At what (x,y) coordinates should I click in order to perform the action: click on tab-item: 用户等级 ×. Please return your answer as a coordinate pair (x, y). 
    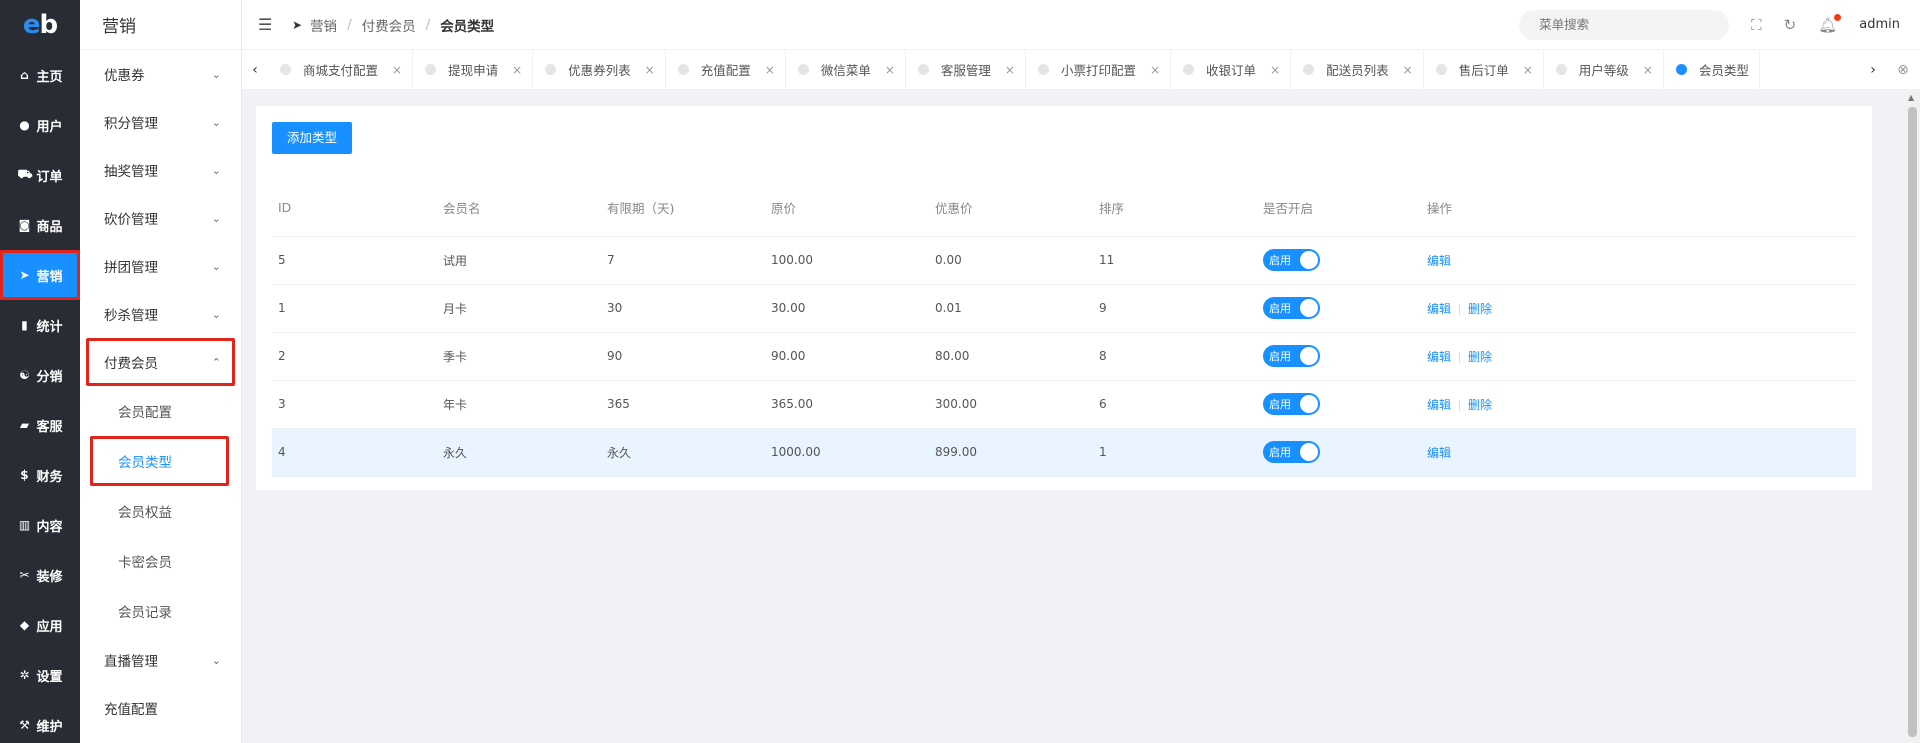
    Looking at the image, I should click on (1604, 69).